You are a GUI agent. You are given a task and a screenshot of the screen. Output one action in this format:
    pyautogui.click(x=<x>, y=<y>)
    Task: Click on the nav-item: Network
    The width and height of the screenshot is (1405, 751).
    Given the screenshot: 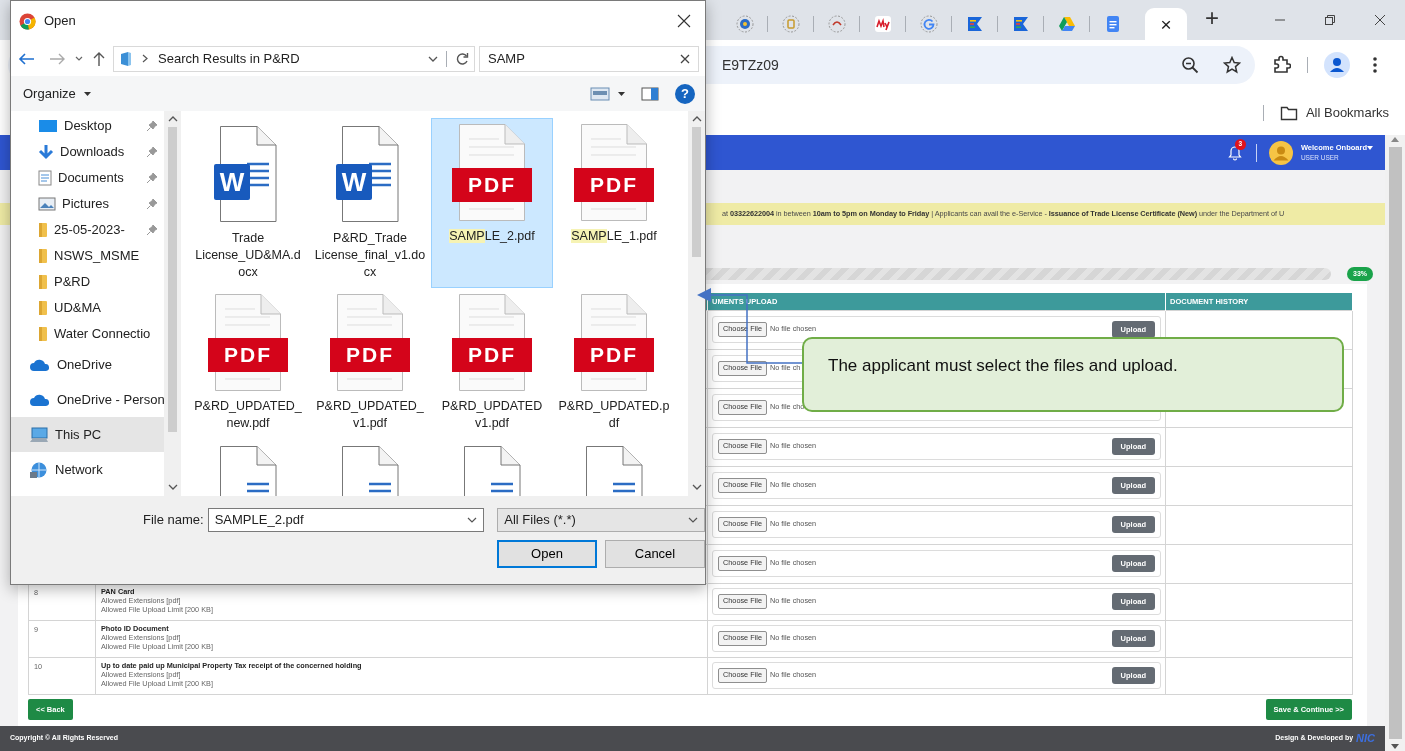 What is the action you would take?
    pyautogui.click(x=87, y=469)
    